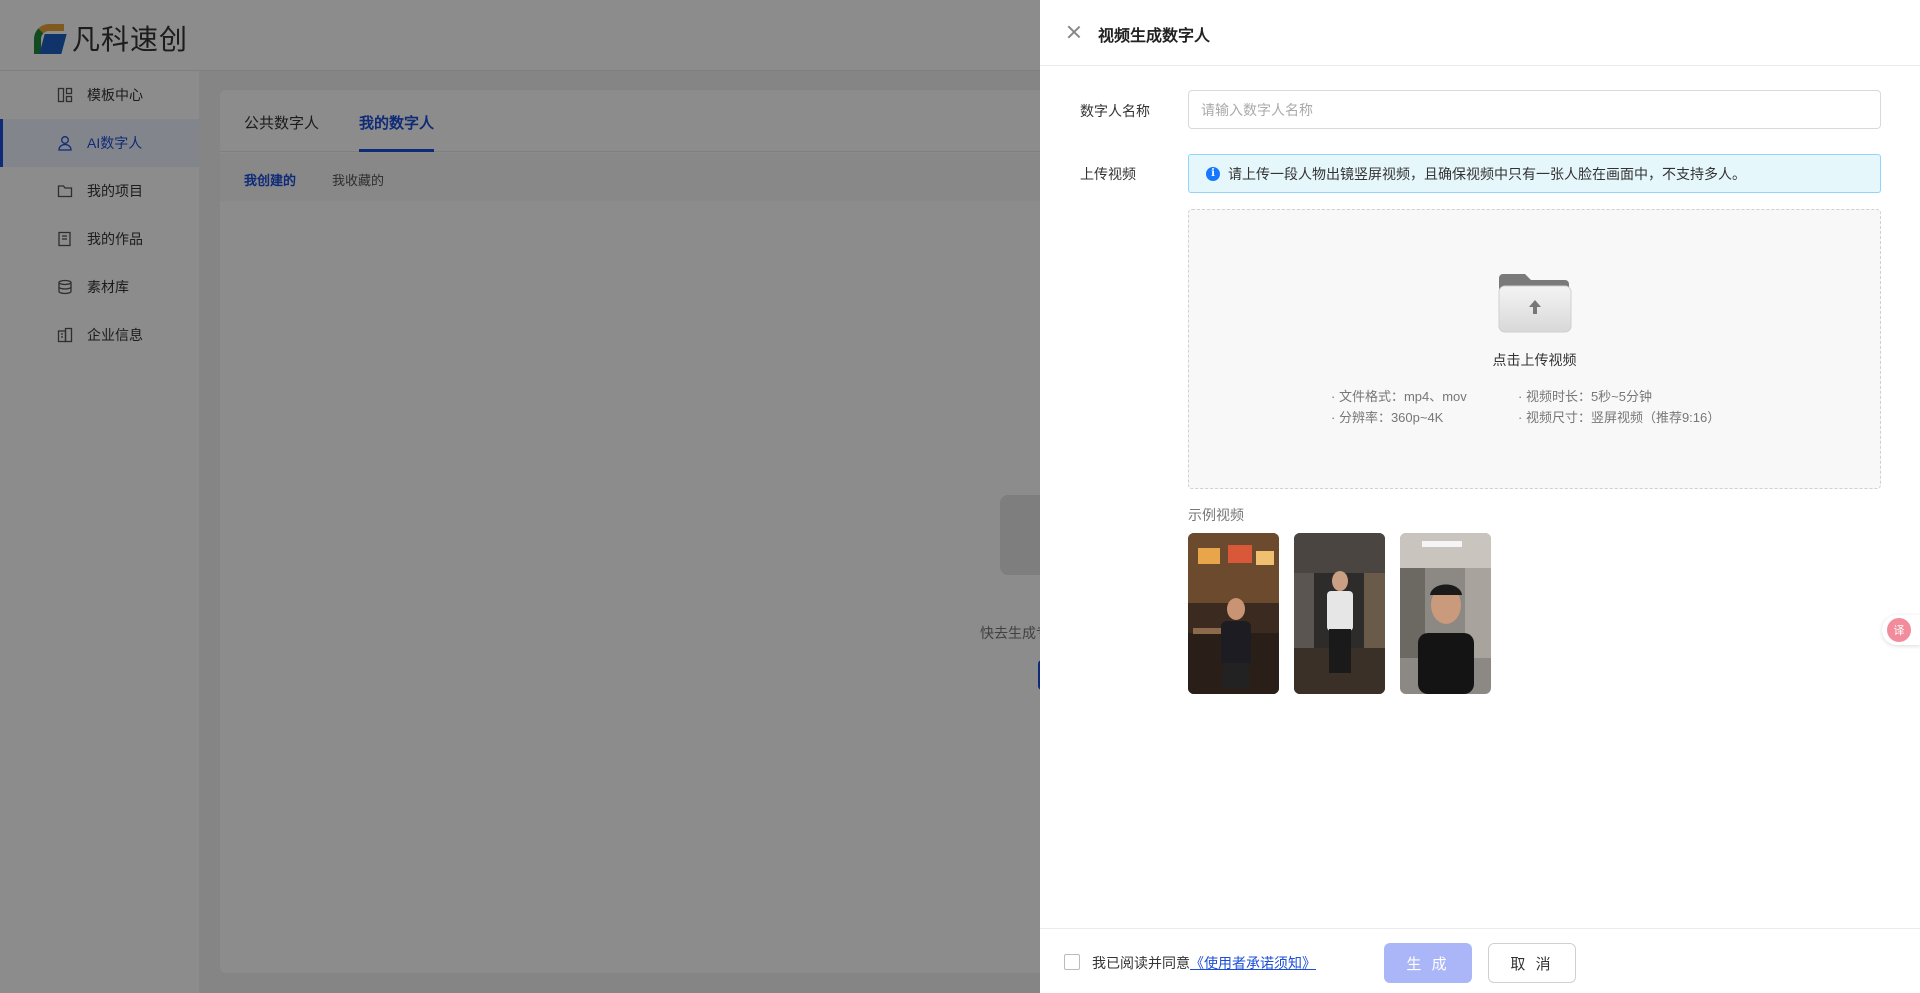  Describe the element at coordinates (1074, 32) in the screenshot. I see `close-icon` at that location.